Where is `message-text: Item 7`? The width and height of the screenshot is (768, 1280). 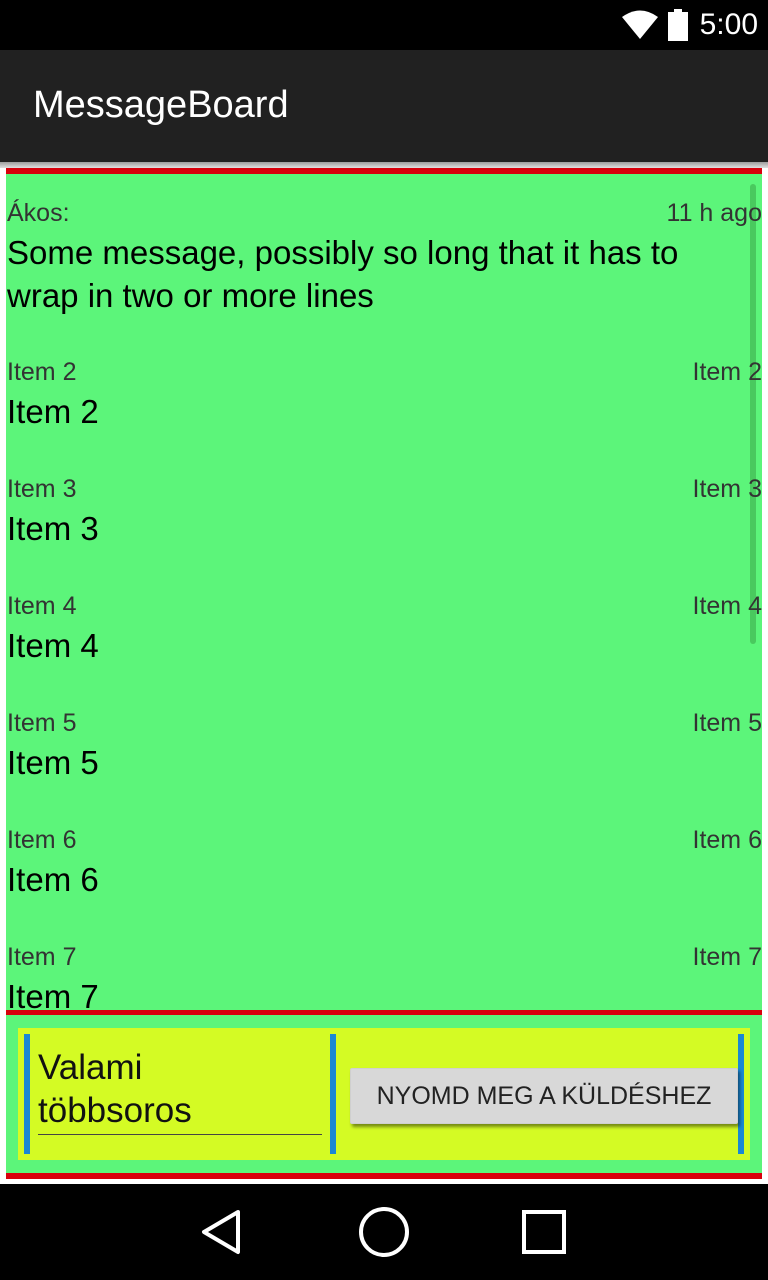 message-text: Item 7 is located at coordinates (53, 996).